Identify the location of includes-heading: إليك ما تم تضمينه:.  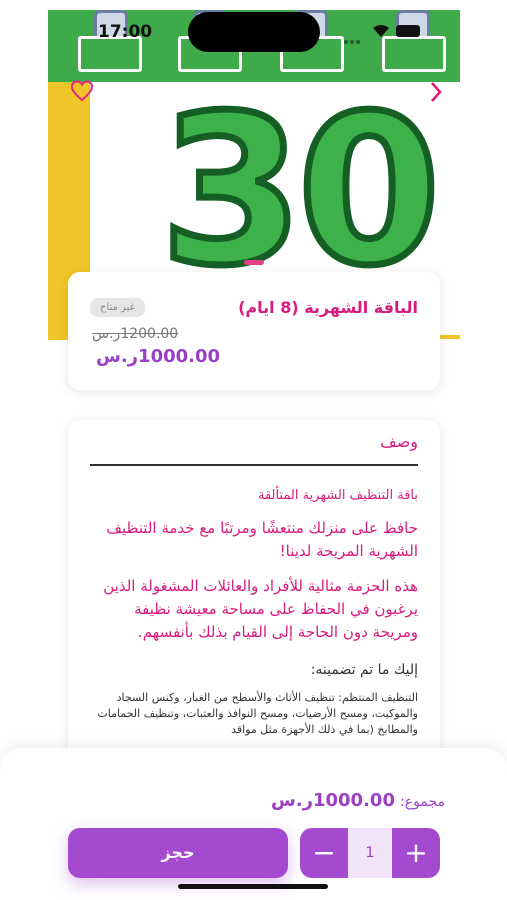
(364, 670).